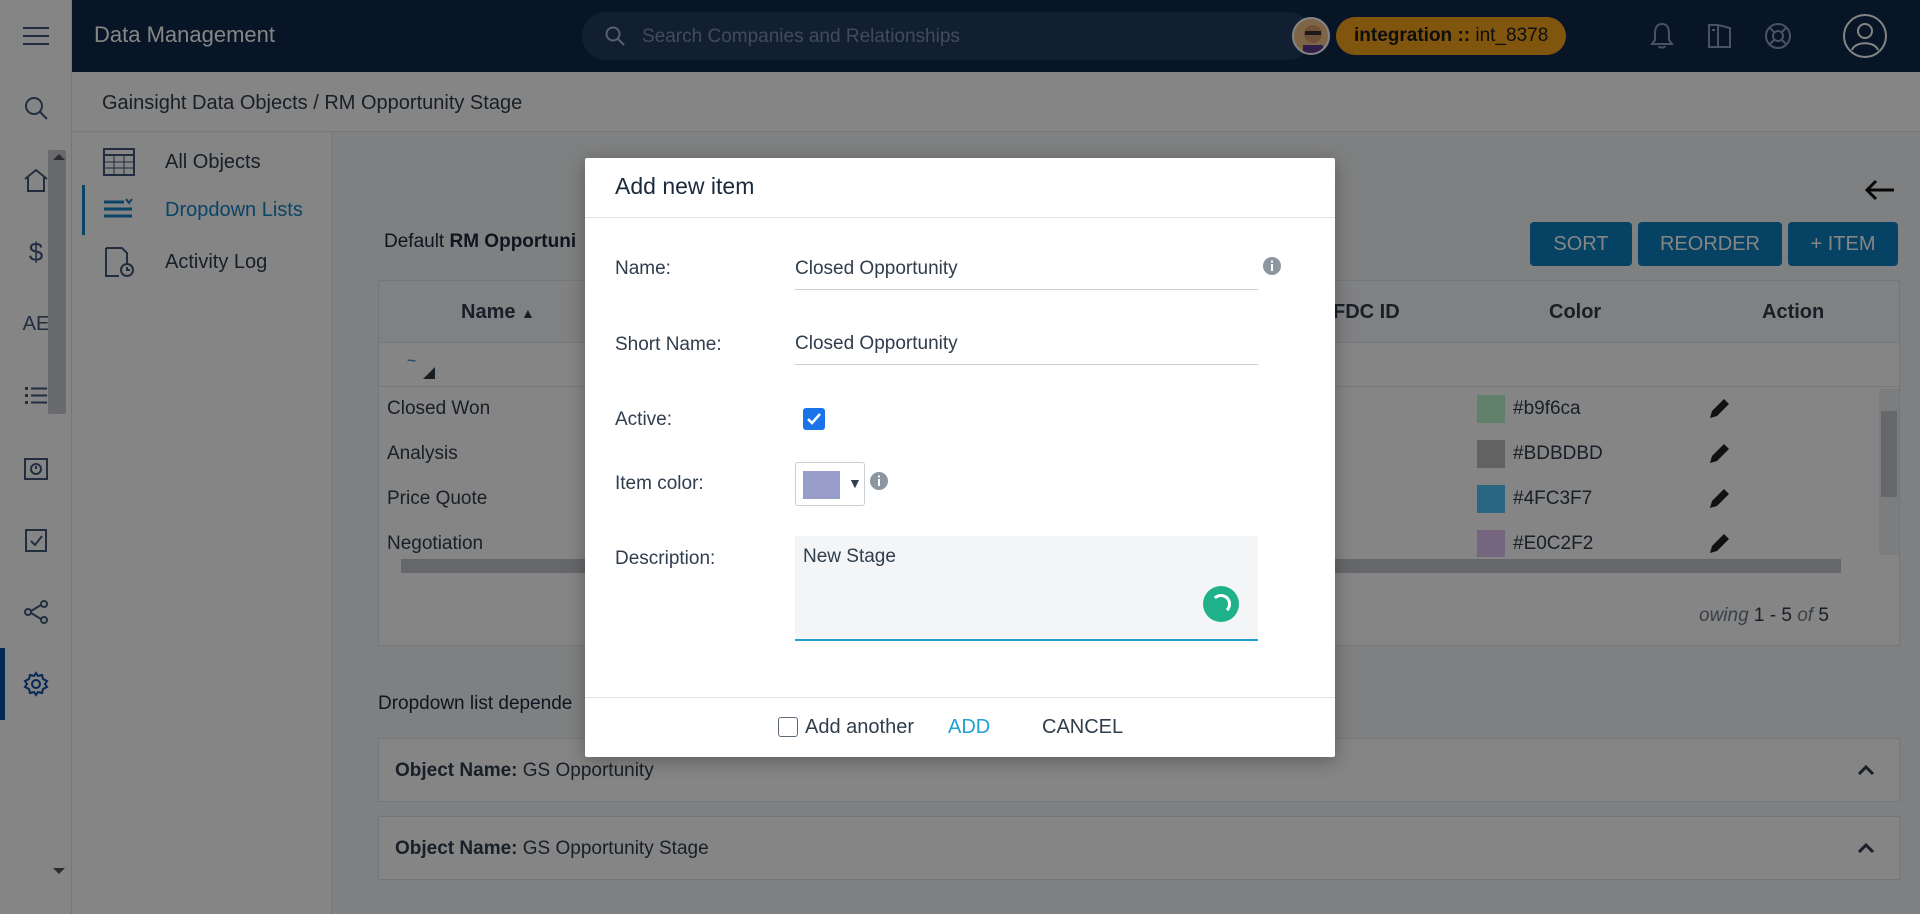 The width and height of the screenshot is (1920, 914). I want to click on add-another-label: Add another, so click(859, 727).